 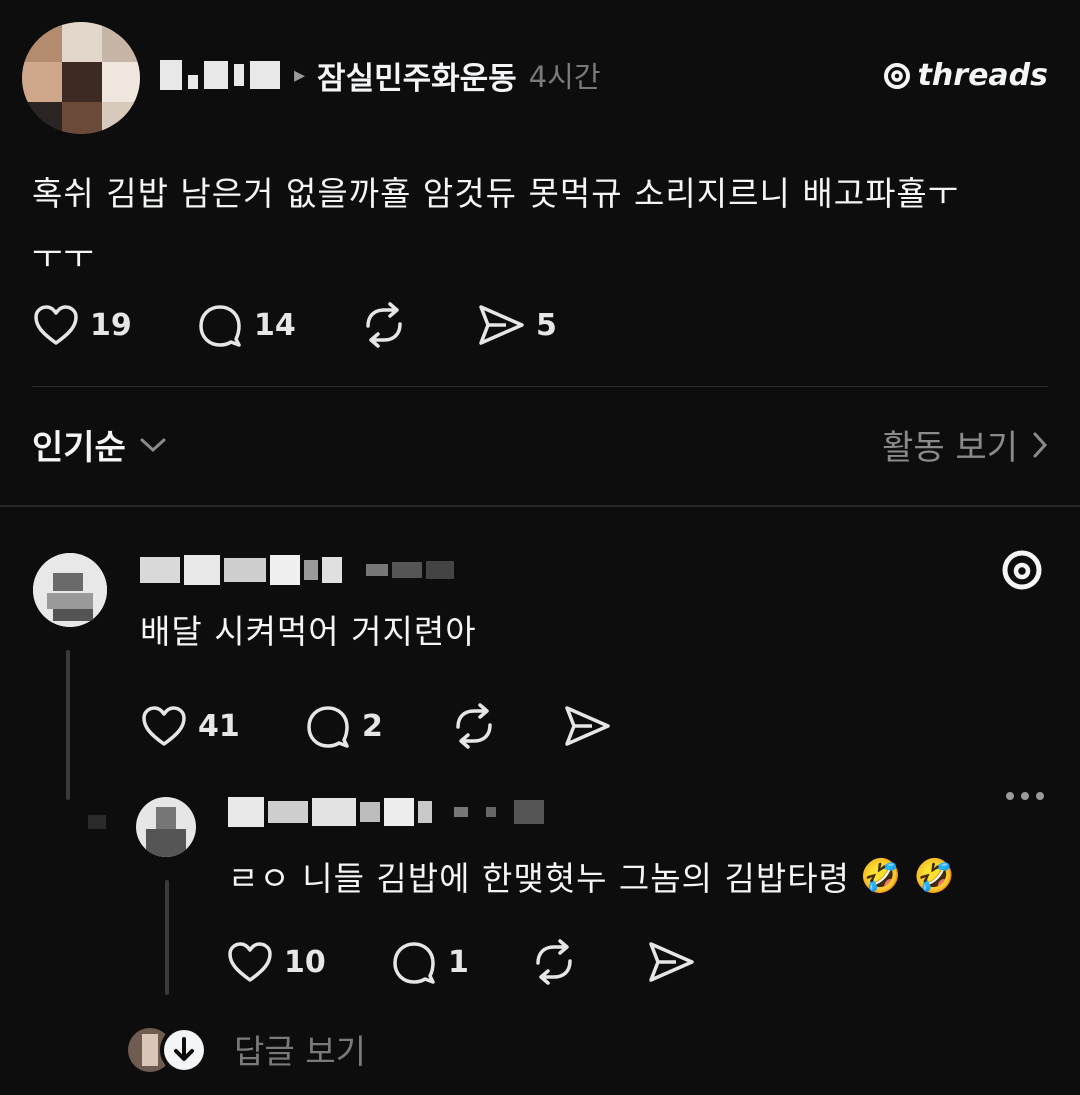 I want to click on reply-name-blurred, so click(x=386, y=812).